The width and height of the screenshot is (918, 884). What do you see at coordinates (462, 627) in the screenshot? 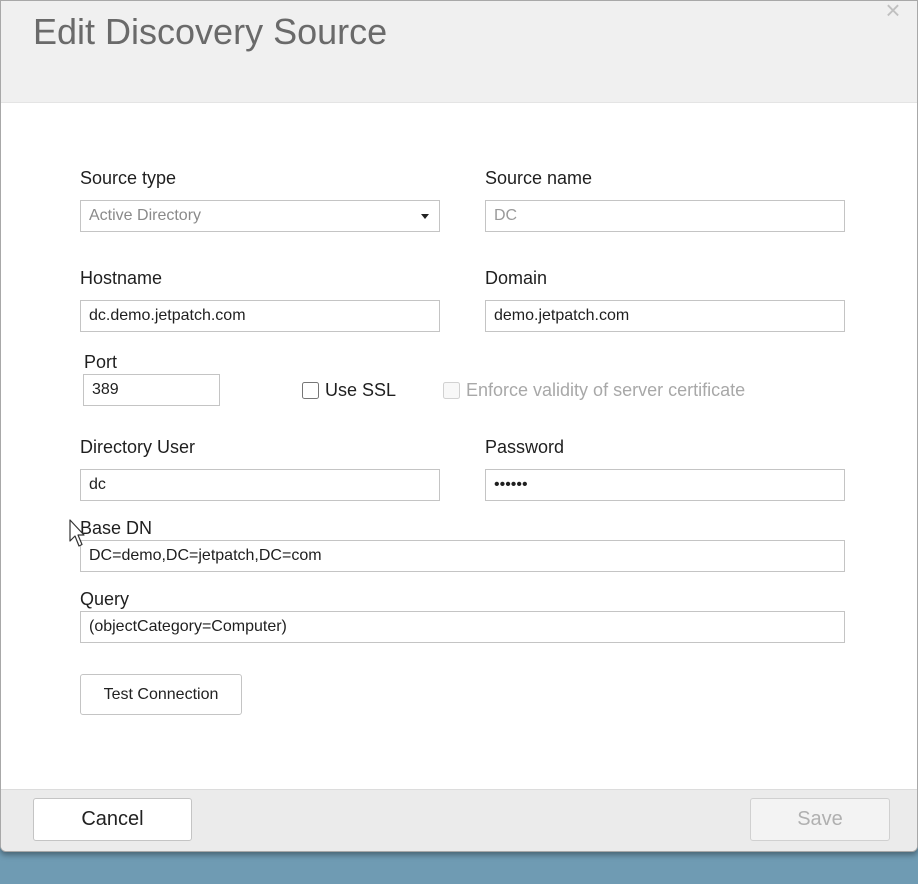
I see `query-input` at bounding box center [462, 627].